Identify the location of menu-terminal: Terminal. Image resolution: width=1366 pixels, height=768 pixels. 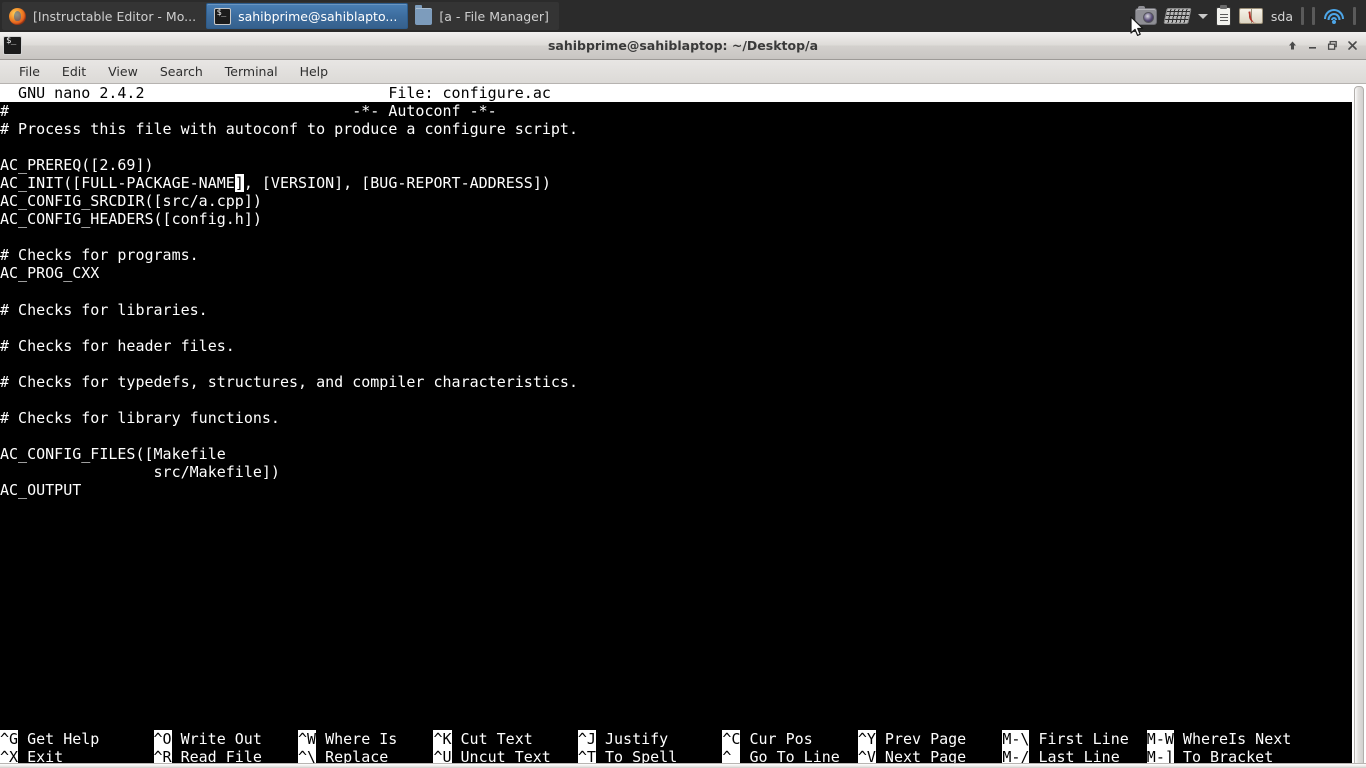
(251, 71).